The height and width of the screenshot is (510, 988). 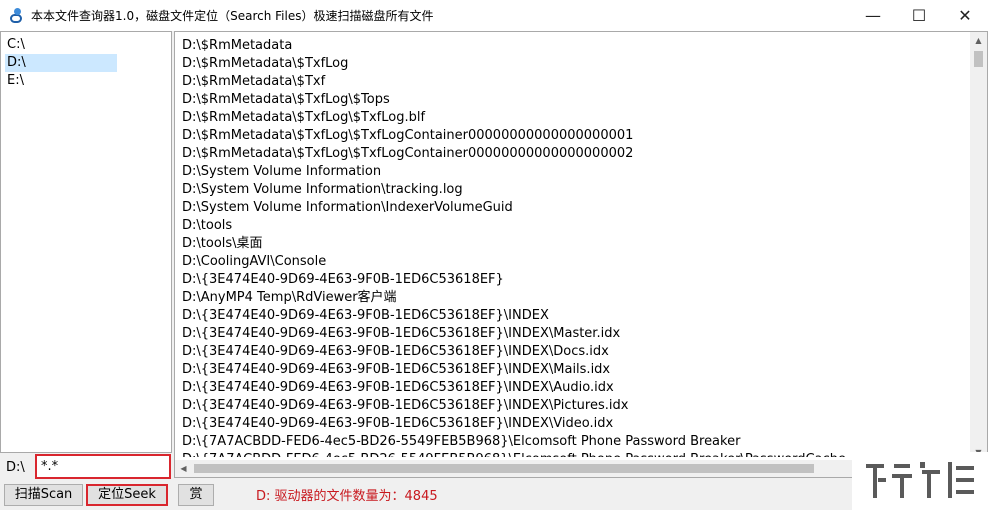 I want to click on filter-input, so click(x=103, y=466).